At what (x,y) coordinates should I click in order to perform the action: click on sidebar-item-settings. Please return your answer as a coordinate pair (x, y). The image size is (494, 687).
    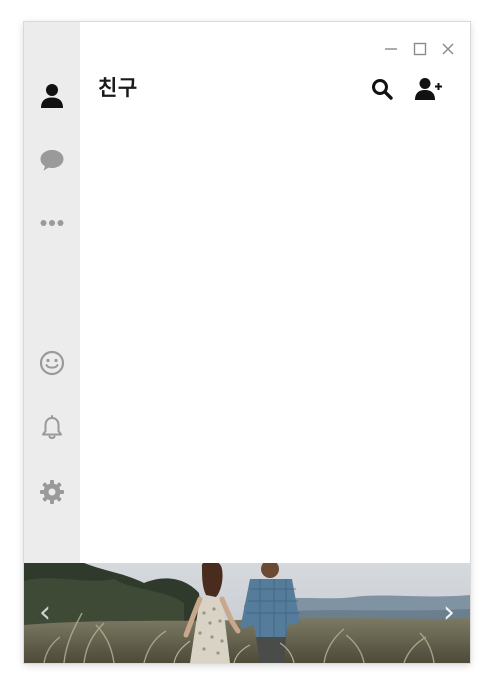
    Looking at the image, I should click on (52, 492).